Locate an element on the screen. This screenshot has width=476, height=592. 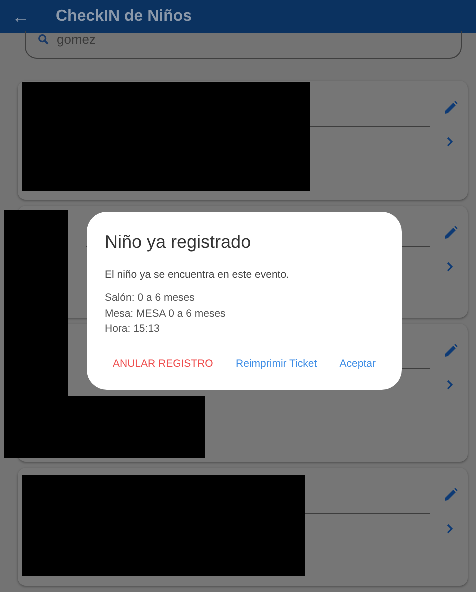
search-icon is located at coordinates (43, 39).